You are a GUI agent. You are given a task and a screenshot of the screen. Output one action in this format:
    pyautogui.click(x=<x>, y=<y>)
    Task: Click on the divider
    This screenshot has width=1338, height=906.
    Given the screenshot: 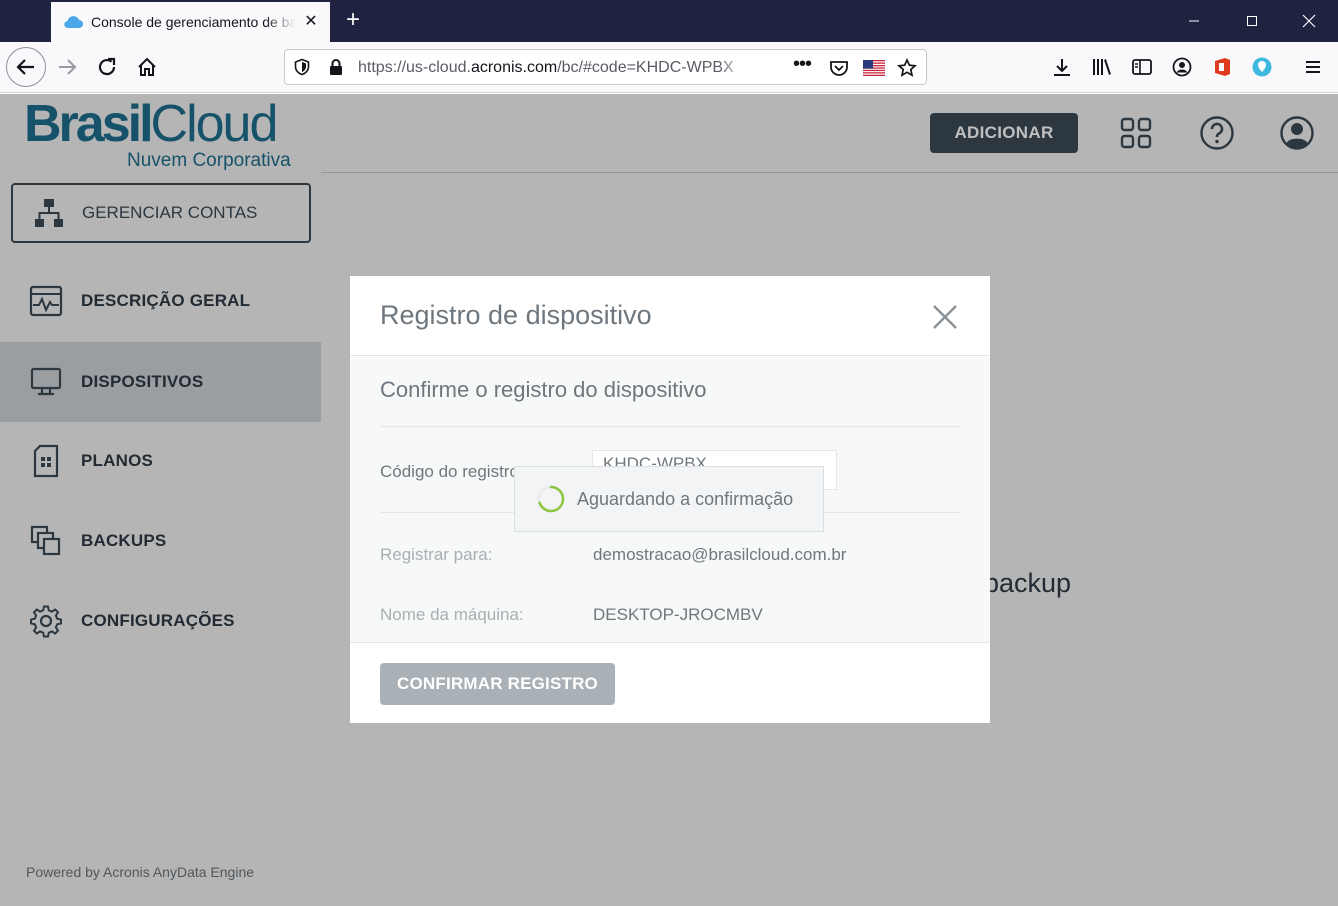 What is the action you would take?
    pyautogui.click(x=670, y=426)
    